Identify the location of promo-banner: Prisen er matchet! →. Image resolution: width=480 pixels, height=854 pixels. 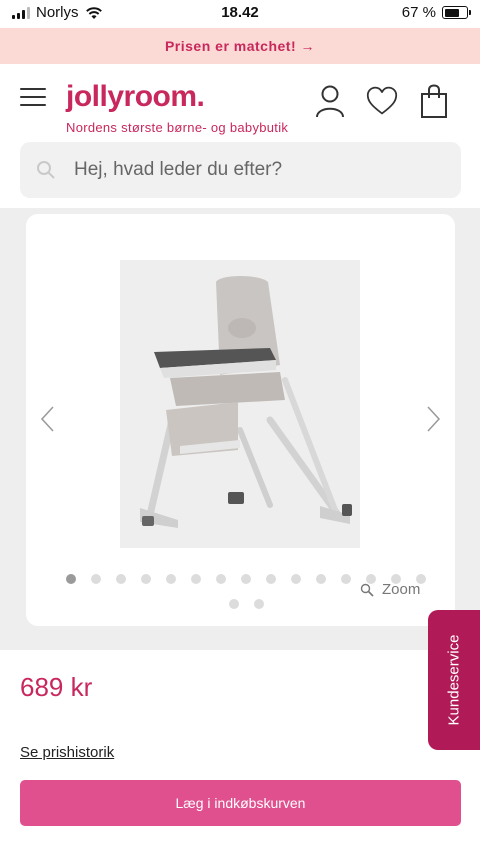
(240, 46).